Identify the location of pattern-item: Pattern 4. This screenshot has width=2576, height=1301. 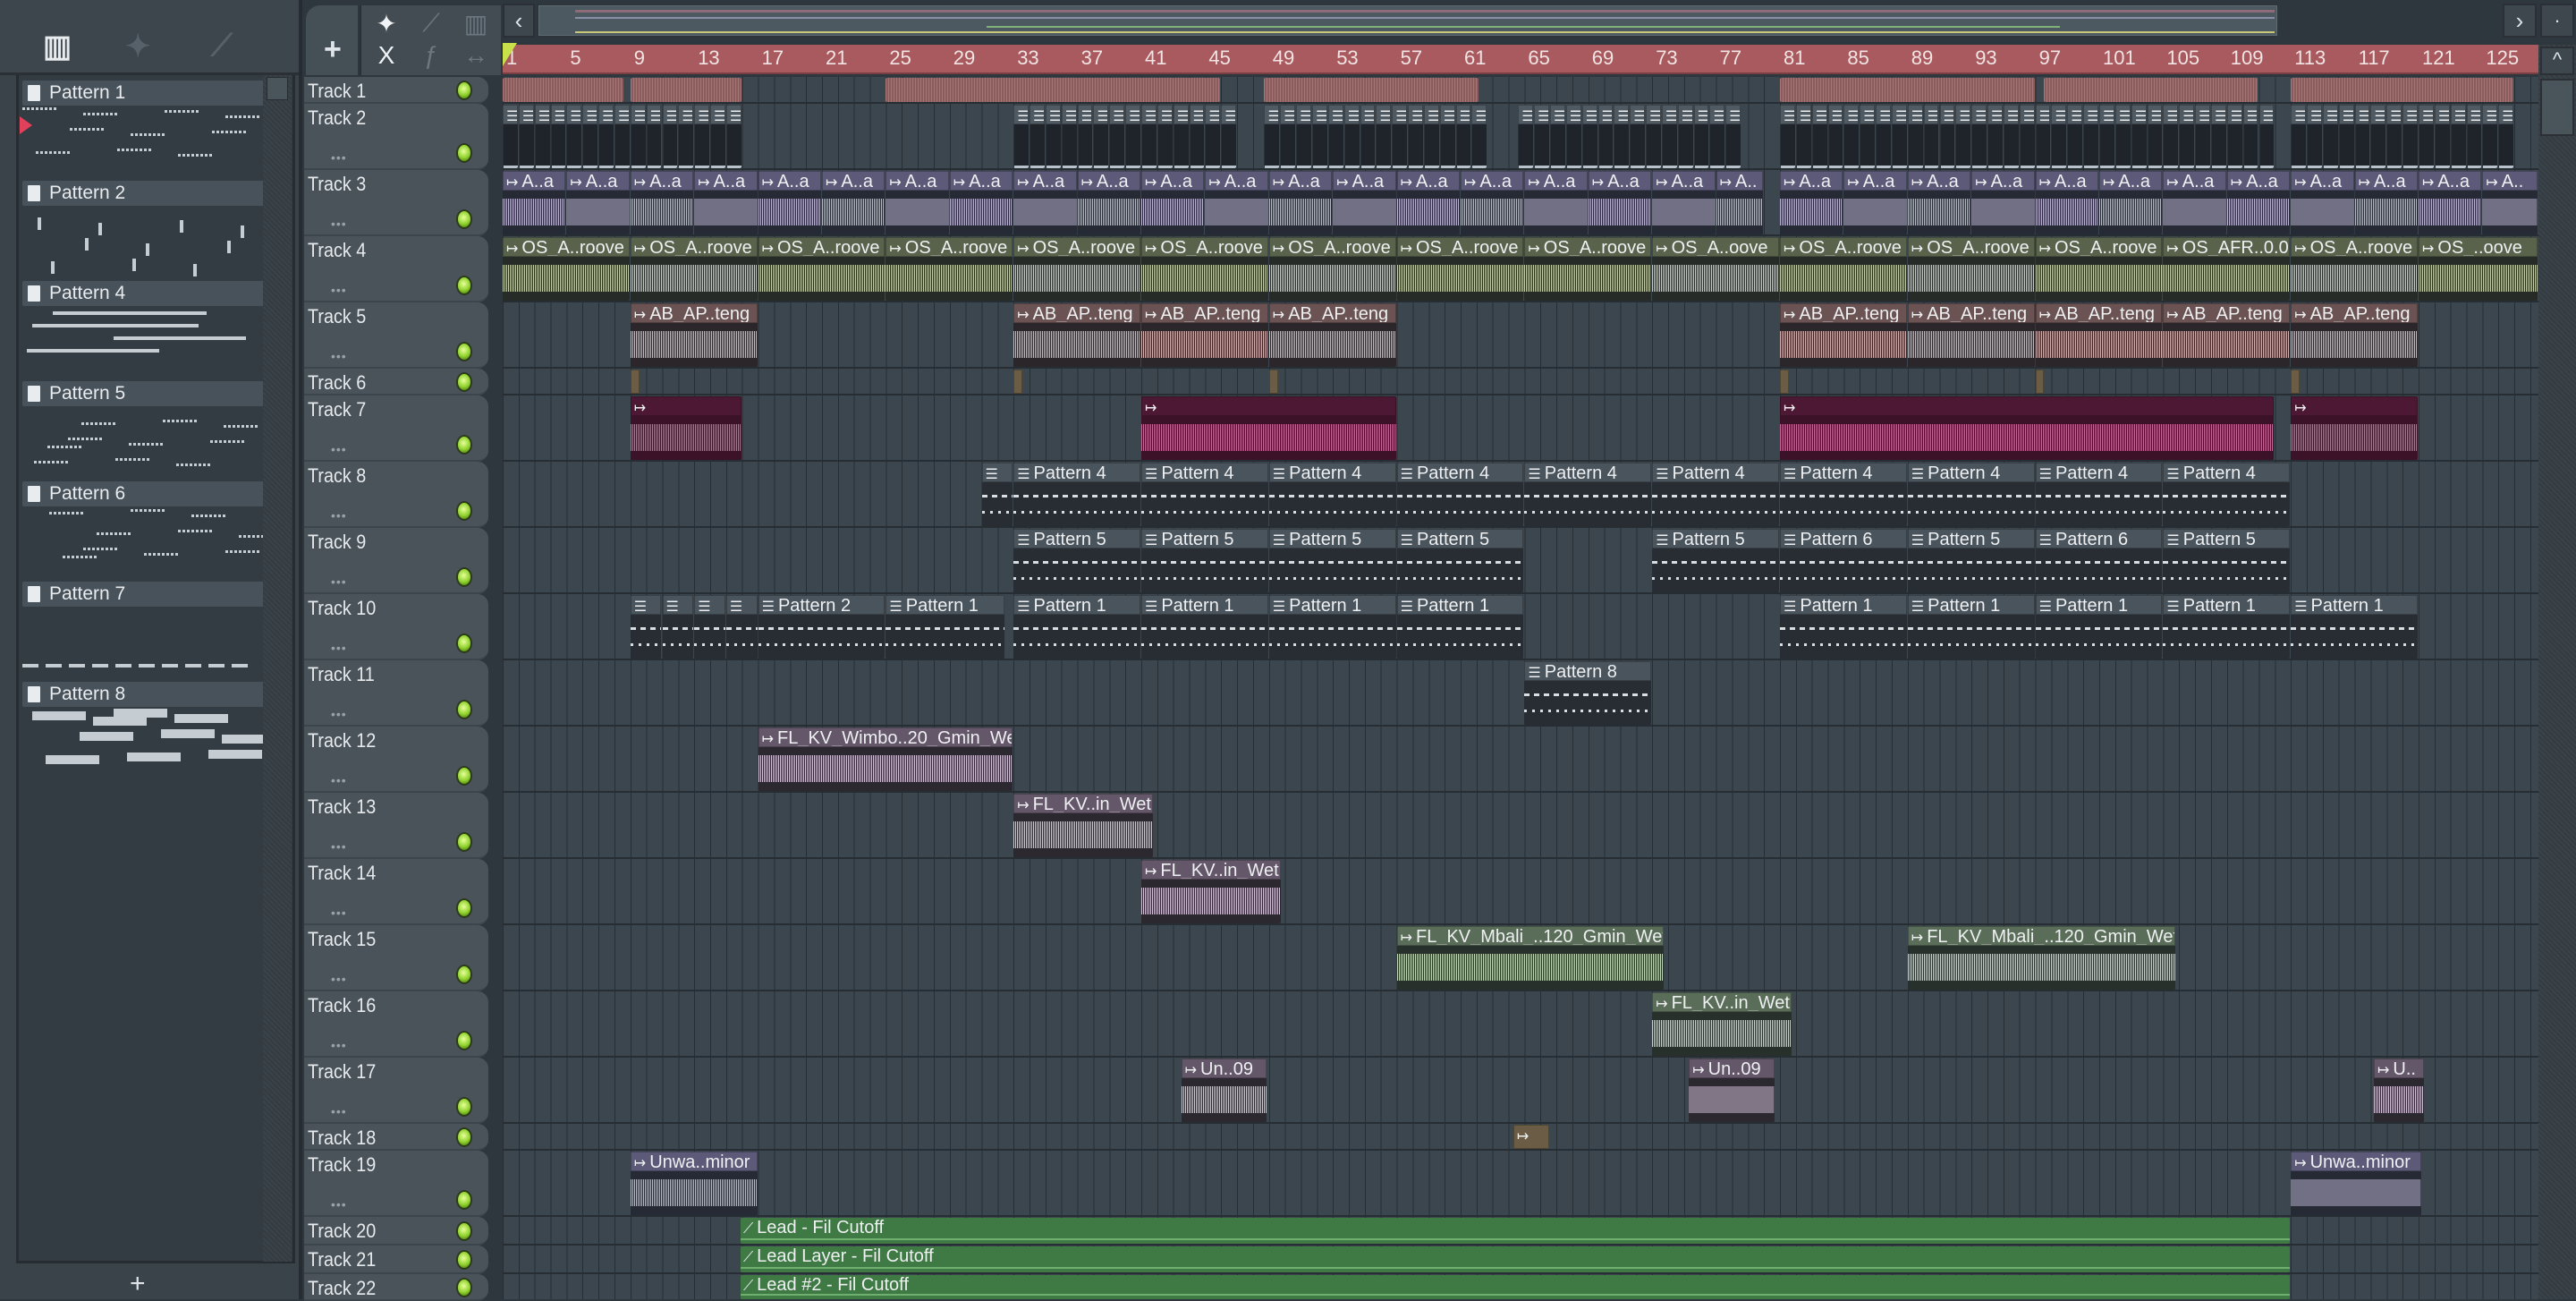
(144, 331).